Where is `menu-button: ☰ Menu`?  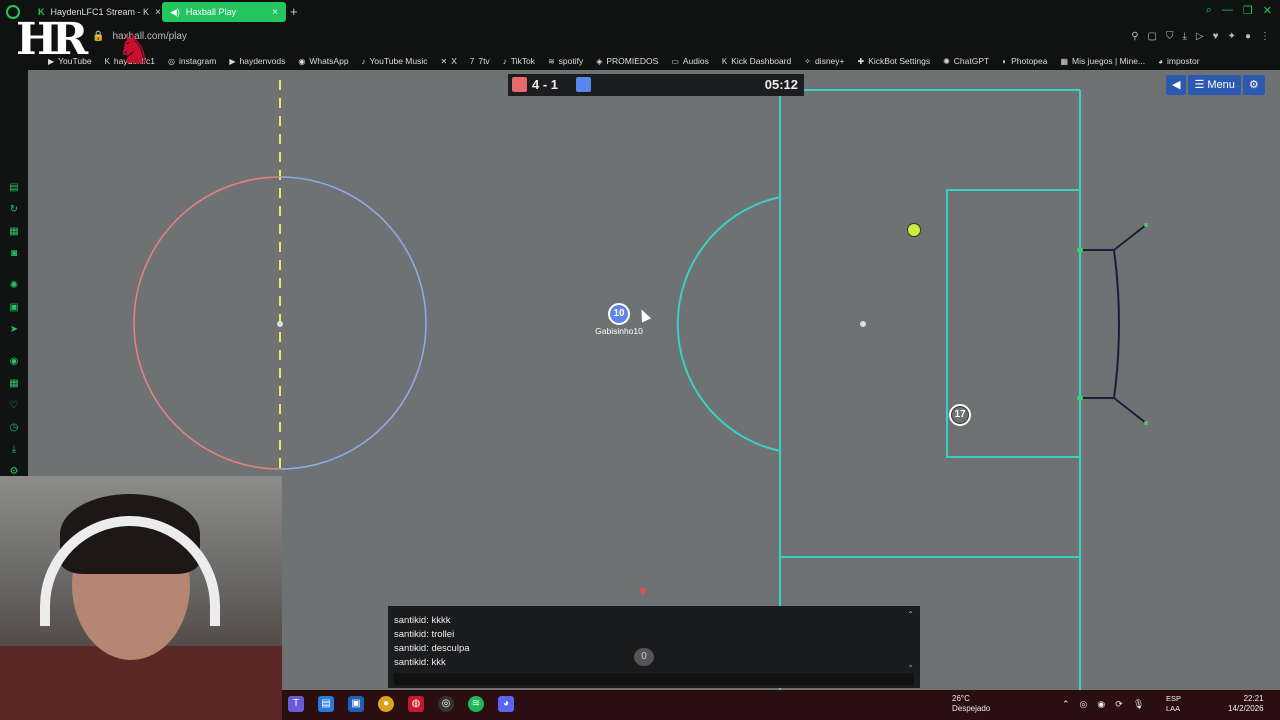 menu-button: ☰ Menu is located at coordinates (1214, 85).